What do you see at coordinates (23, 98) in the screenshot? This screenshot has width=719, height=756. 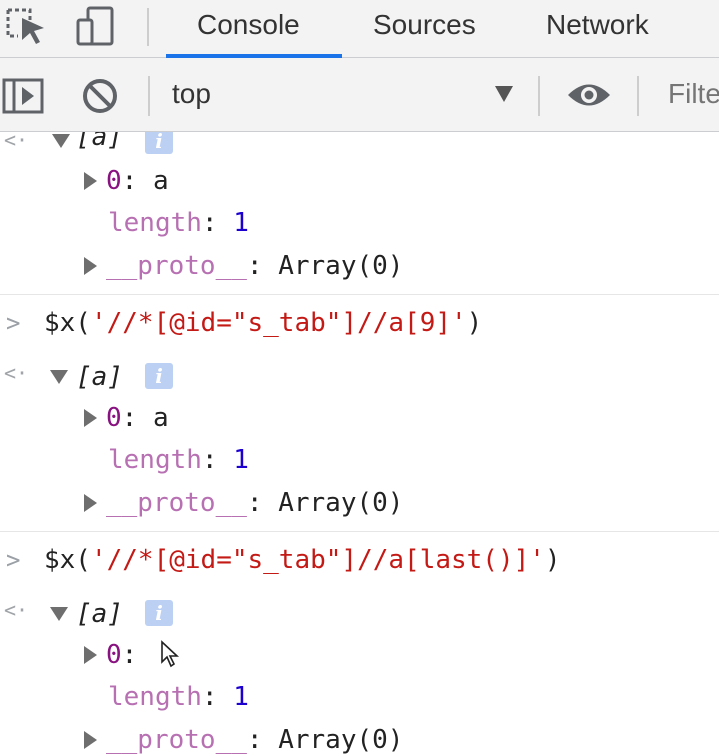 I see `sidebar-toggle-icon` at bounding box center [23, 98].